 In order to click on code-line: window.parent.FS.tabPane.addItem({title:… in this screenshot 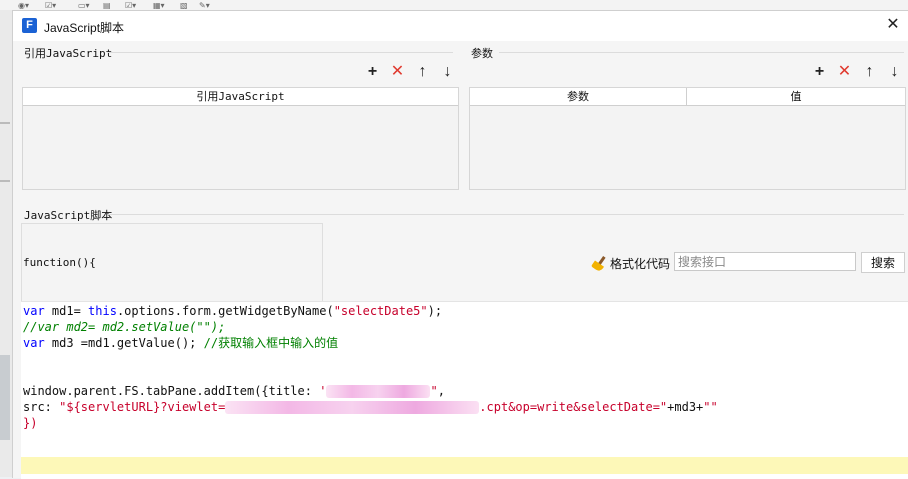, I will do `click(234, 391)`.